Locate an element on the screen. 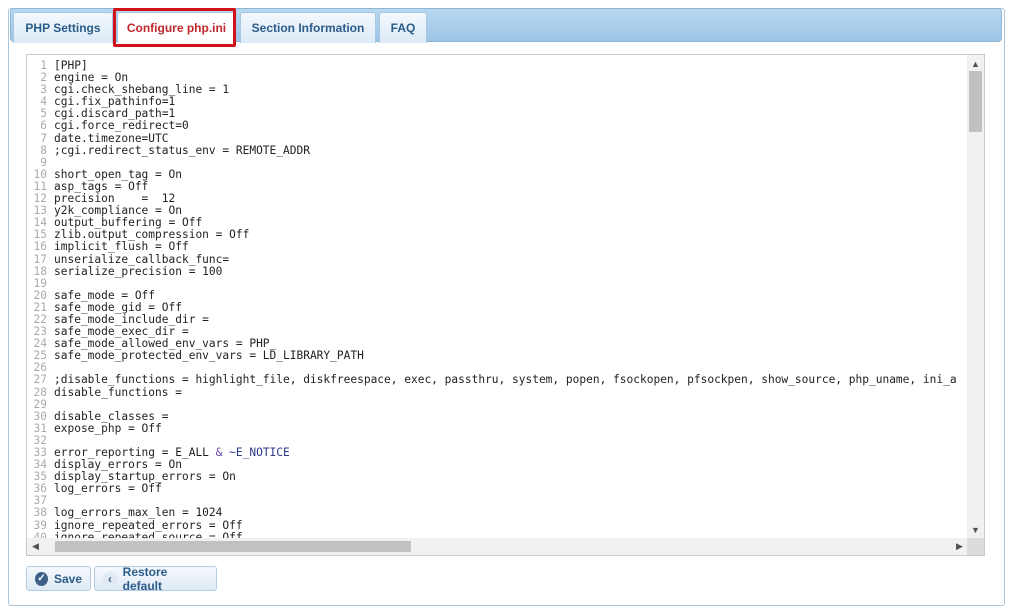 This screenshot has width=1010, height=611. code-line: 31 expose_php = Off is located at coordinates (492, 428).